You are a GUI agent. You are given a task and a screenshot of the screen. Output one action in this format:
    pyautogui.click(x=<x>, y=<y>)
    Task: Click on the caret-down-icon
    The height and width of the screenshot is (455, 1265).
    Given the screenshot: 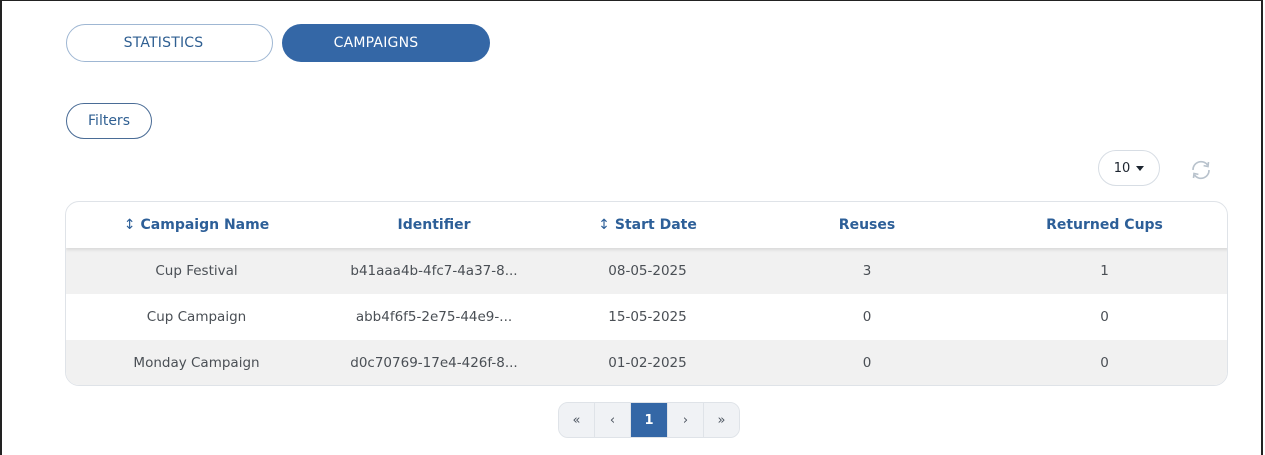 What is the action you would take?
    pyautogui.click(x=1140, y=168)
    